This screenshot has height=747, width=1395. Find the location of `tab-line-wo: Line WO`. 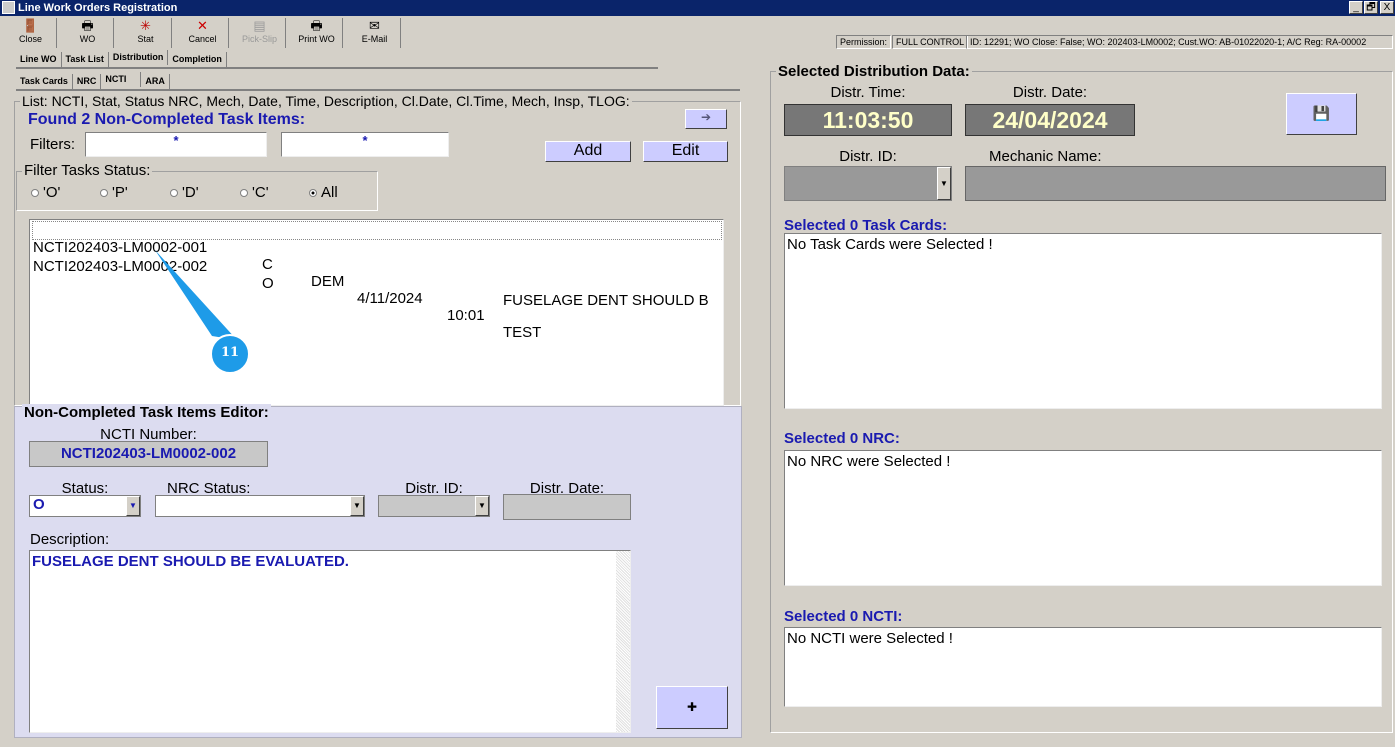

tab-line-wo: Line WO is located at coordinates (39, 59).